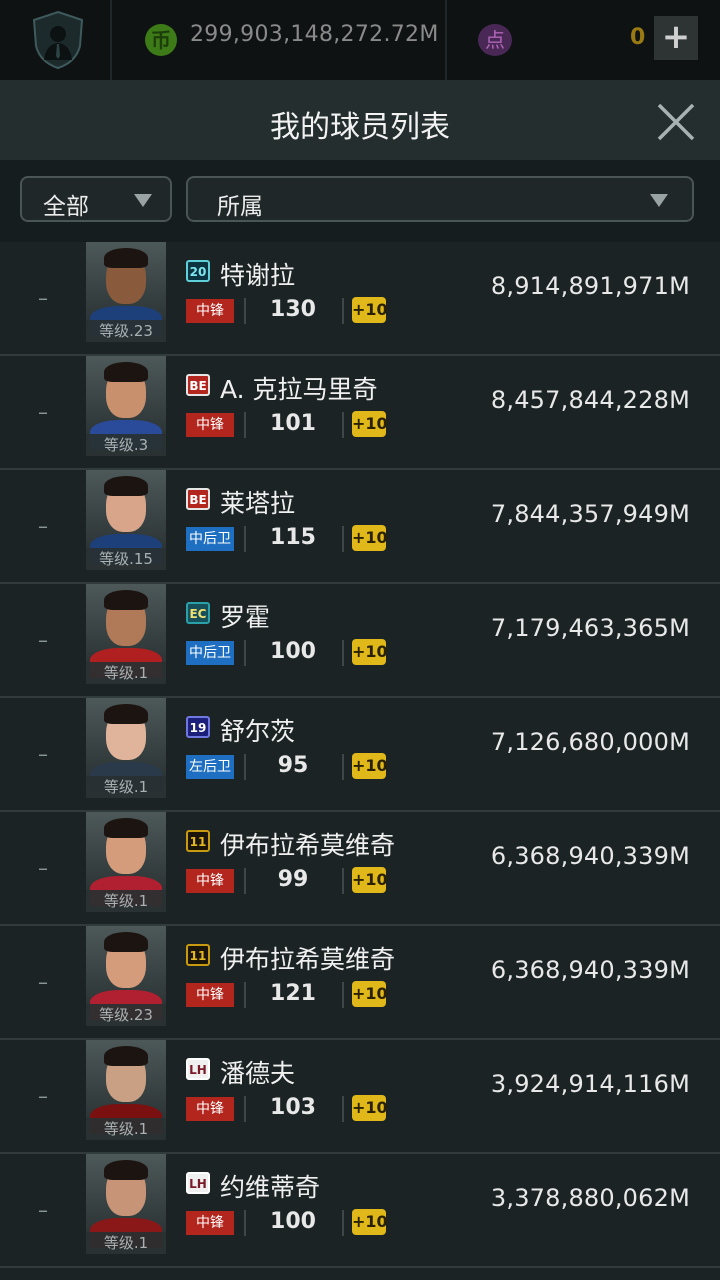 Image resolution: width=720 pixels, height=1280 pixels. What do you see at coordinates (126, 445) in the screenshot?
I see `player-level: 等级.3` at bounding box center [126, 445].